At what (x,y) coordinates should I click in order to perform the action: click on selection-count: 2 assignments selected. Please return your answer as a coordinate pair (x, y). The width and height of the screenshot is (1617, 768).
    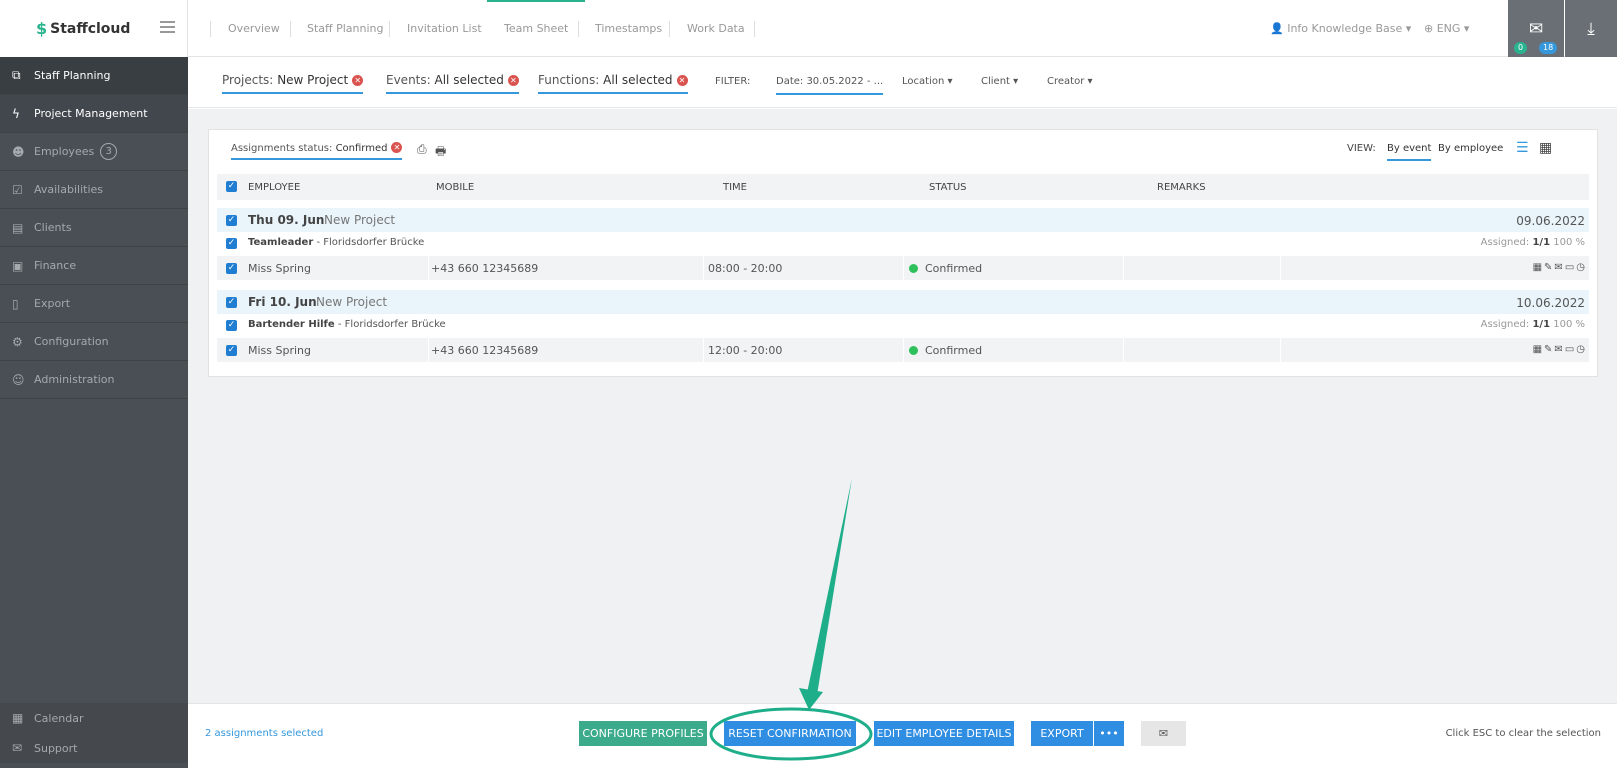
    Looking at the image, I should click on (264, 733).